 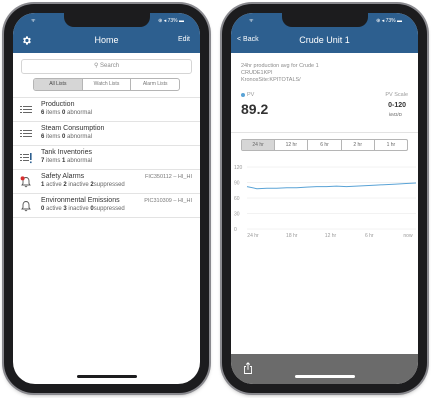 I want to click on filter-watch-lists: Watch Lists, so click(x=106, y=84).